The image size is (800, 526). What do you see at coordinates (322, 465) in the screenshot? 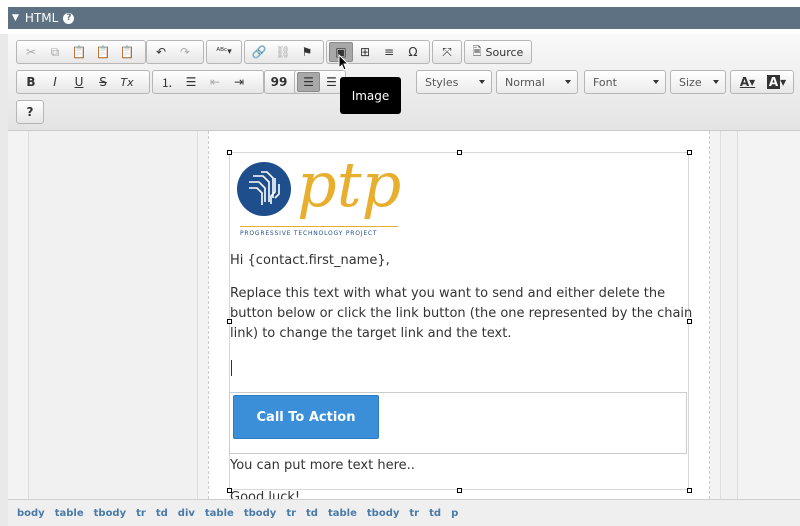
I see `more-text: You can put more text here..` at bounding box center [322, 465].